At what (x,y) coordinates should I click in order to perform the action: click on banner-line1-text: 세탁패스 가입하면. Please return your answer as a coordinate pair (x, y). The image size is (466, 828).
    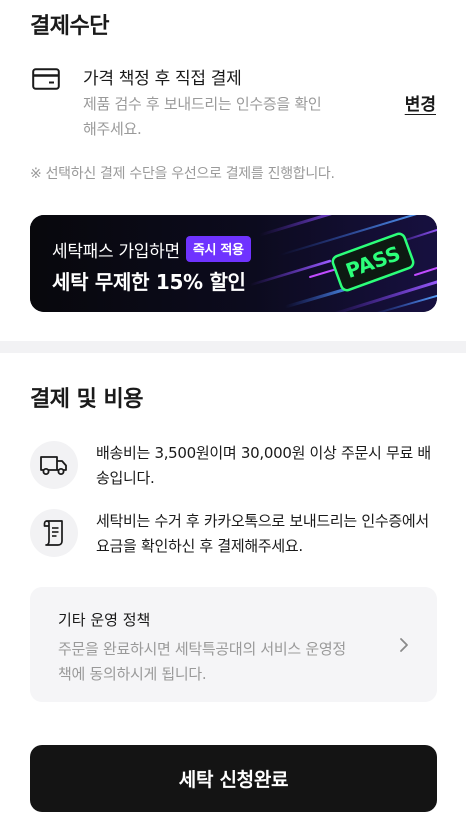
    Looking at the image, I should click on (116, 251).